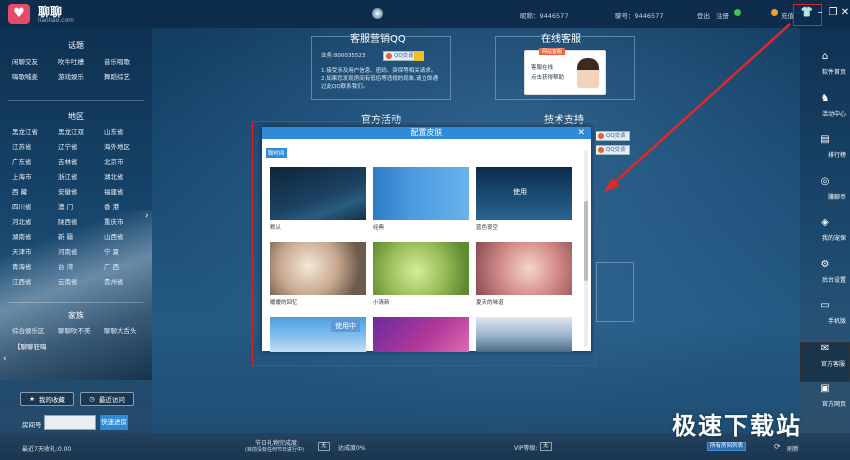 The width and height of the screenshot is (850, 460). What do you see at coordinates (820, 13) in the screenshot?
I see `minimize-icon: –` at bounding box center [820, 13].